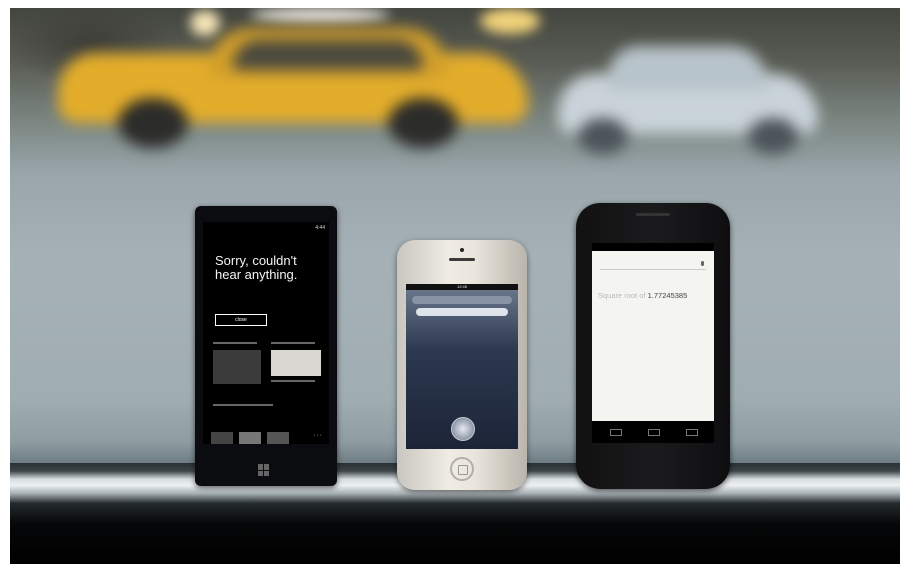  What do you see at coordinates (688, 100) in the screenshot?
I see `blurred-car` at bounding box center [688, 100].